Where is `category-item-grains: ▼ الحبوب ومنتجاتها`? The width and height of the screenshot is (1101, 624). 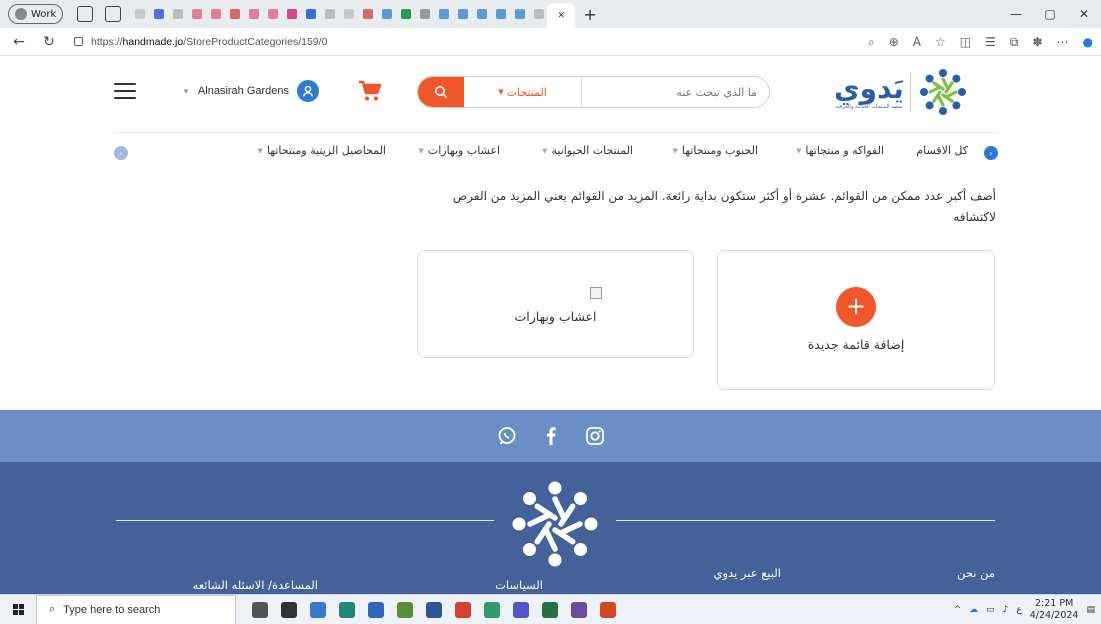 category-item-grains: ▼ الحبوب ومنتجاتها is located at coordinates (715, 150).